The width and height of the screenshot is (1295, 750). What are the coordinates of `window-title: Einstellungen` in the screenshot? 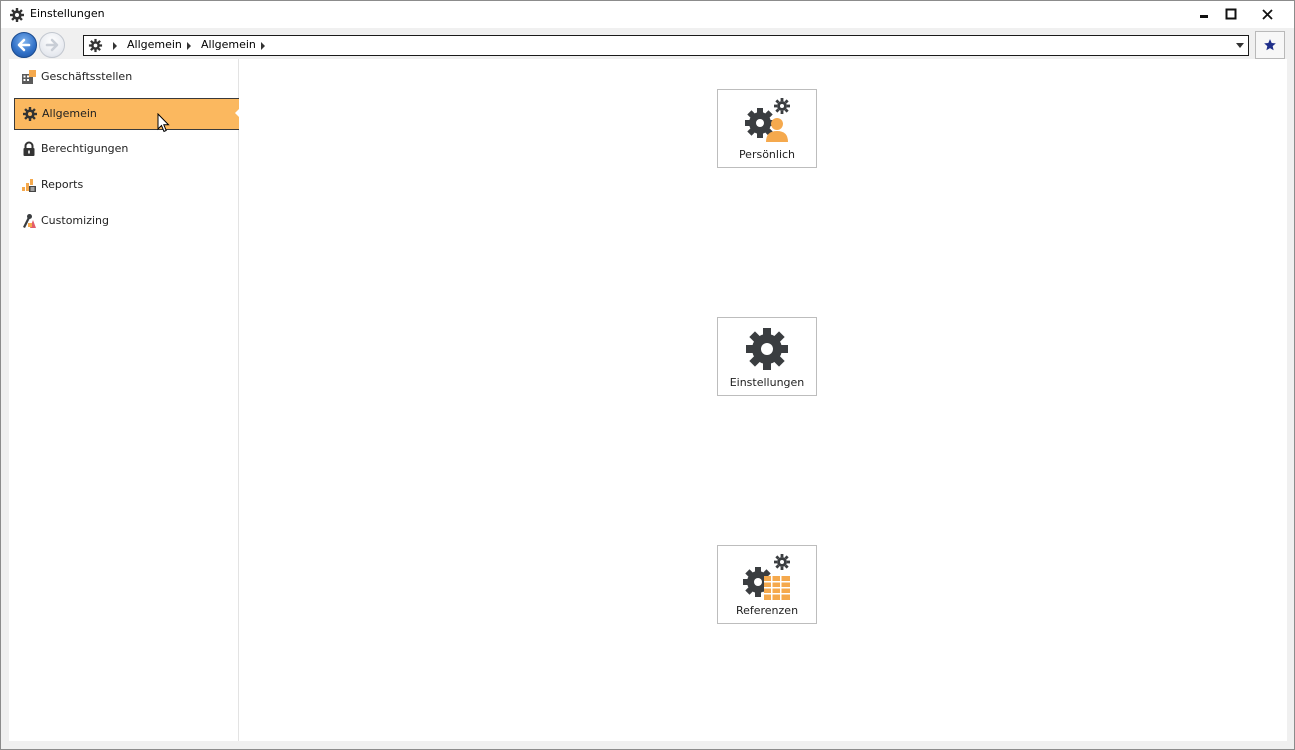 It's located at (67, 13).